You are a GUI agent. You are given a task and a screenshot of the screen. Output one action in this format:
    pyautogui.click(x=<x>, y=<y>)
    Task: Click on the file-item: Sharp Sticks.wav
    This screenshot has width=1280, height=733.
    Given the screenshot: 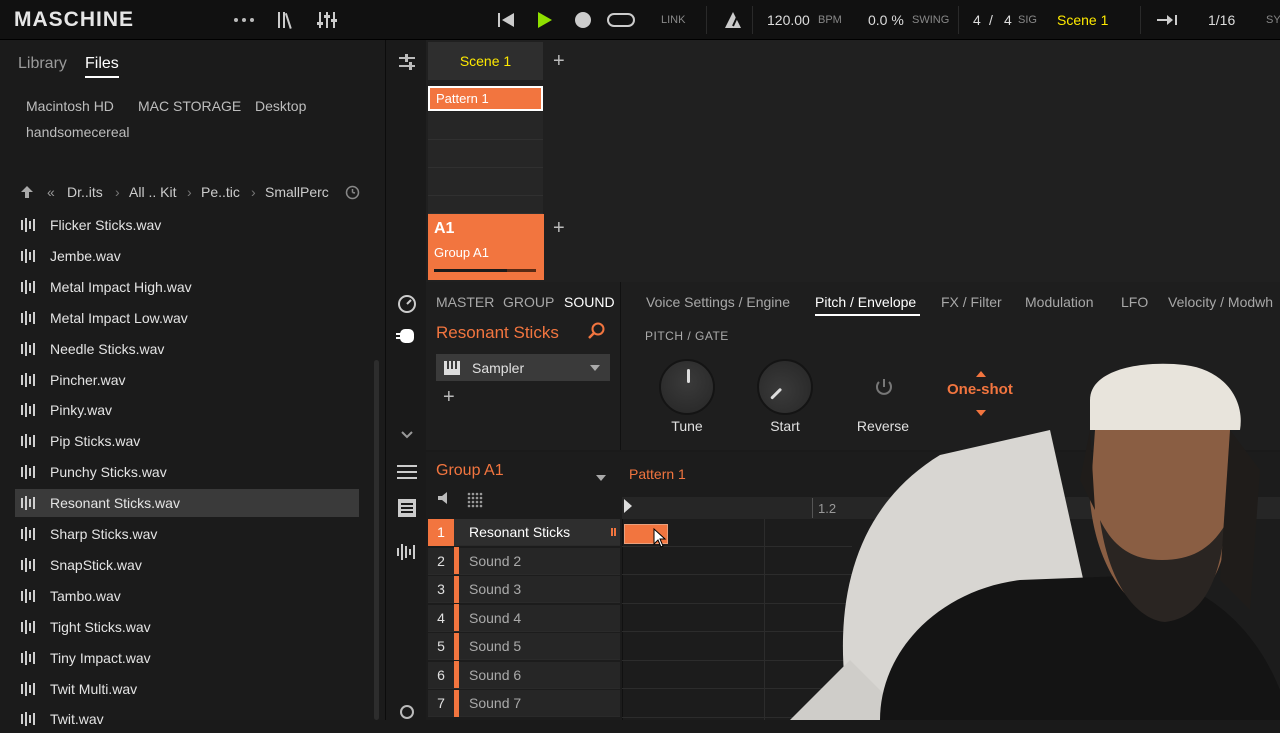 What is the action you would take?
    pyautogui.click(x=187, y=534)
    